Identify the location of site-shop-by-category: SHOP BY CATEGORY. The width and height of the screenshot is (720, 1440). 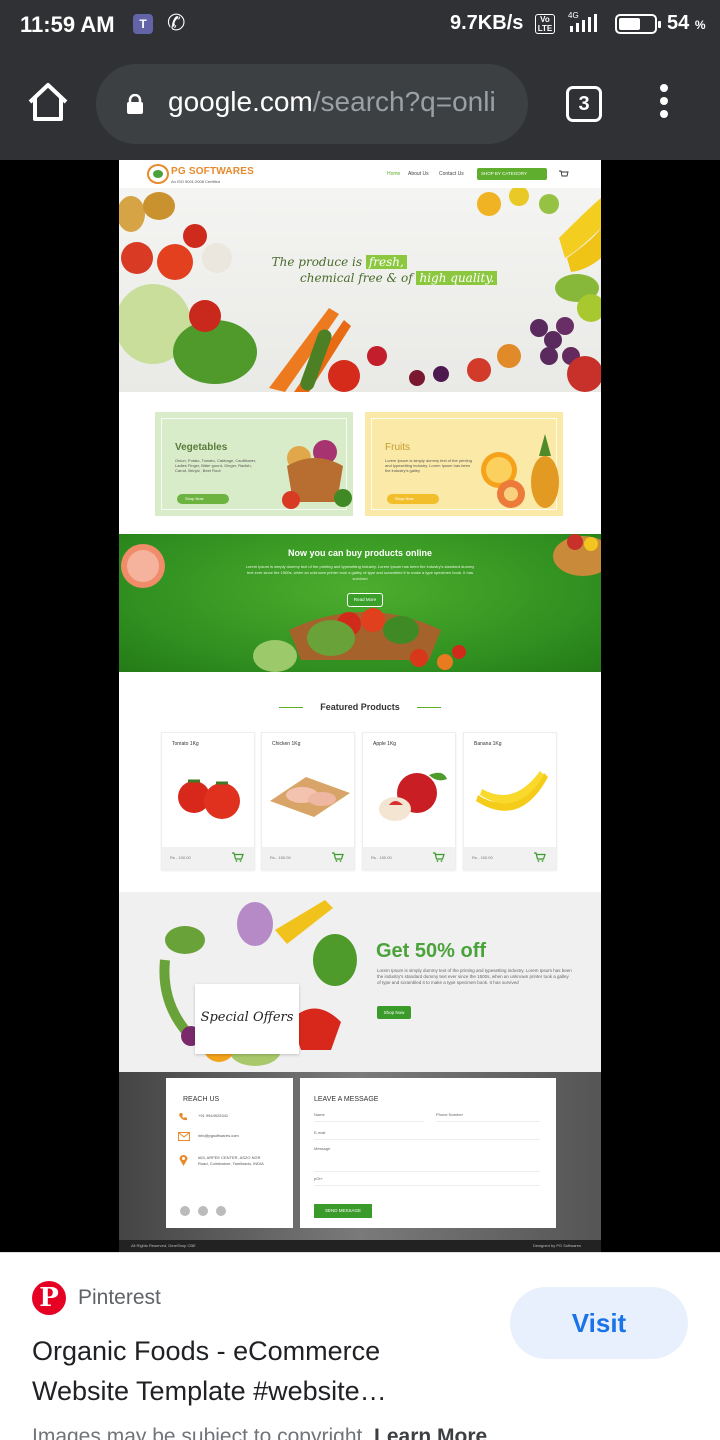
(512, 174).